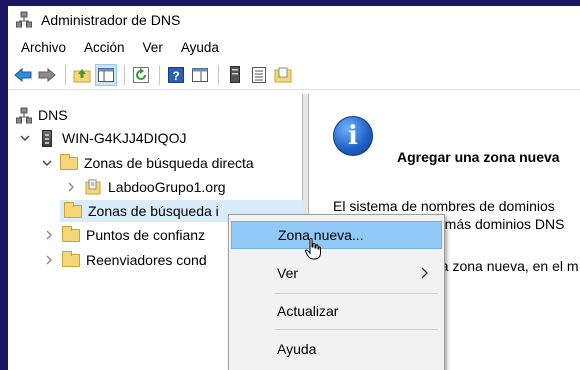 This screenshot has height=370, width=580. Describe the element at coordinates (167, 187) in the screenshot. I see `tree-label-zone: LabdooGrupo1.org` at that location.